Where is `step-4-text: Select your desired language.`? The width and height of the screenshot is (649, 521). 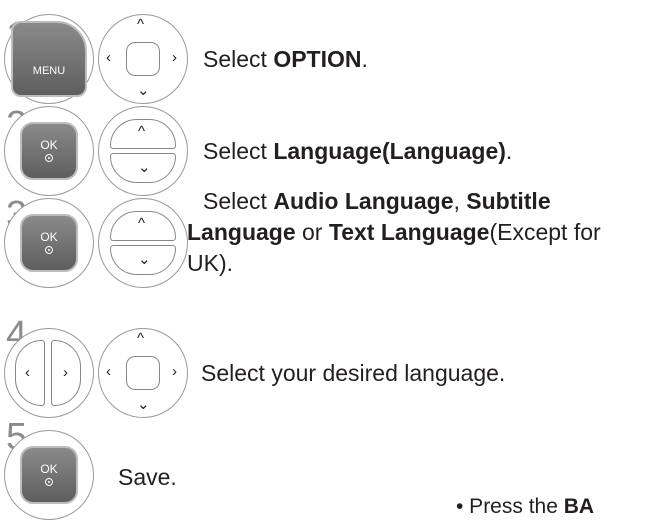
step-4-text: Select your desired language. is located at coordinates (353, 373).